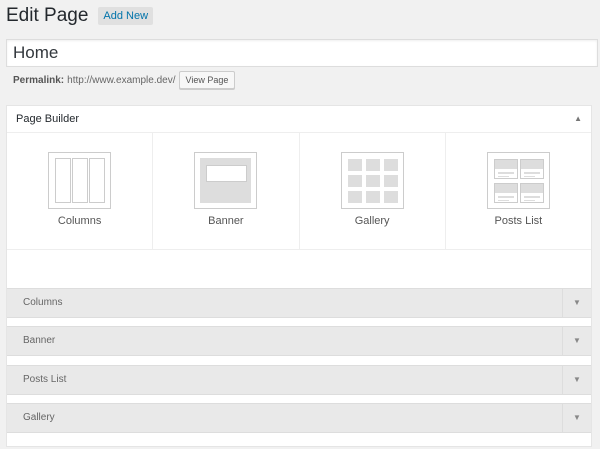  Describe the element at coordinates (518, 221) in the screenshot. I see `module-label: Posts List` at that location.